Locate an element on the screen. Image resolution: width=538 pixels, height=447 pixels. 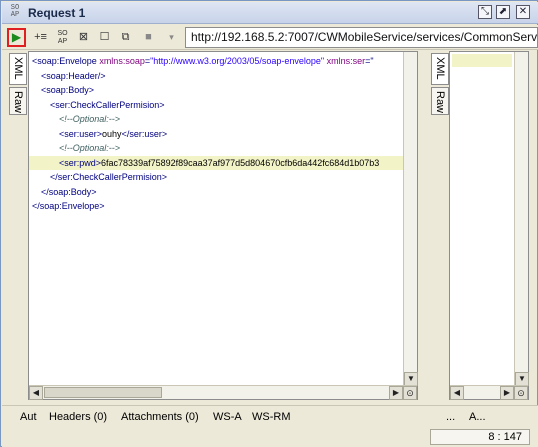
code-token: xmlns:soap is located at coordinates (122, 61).